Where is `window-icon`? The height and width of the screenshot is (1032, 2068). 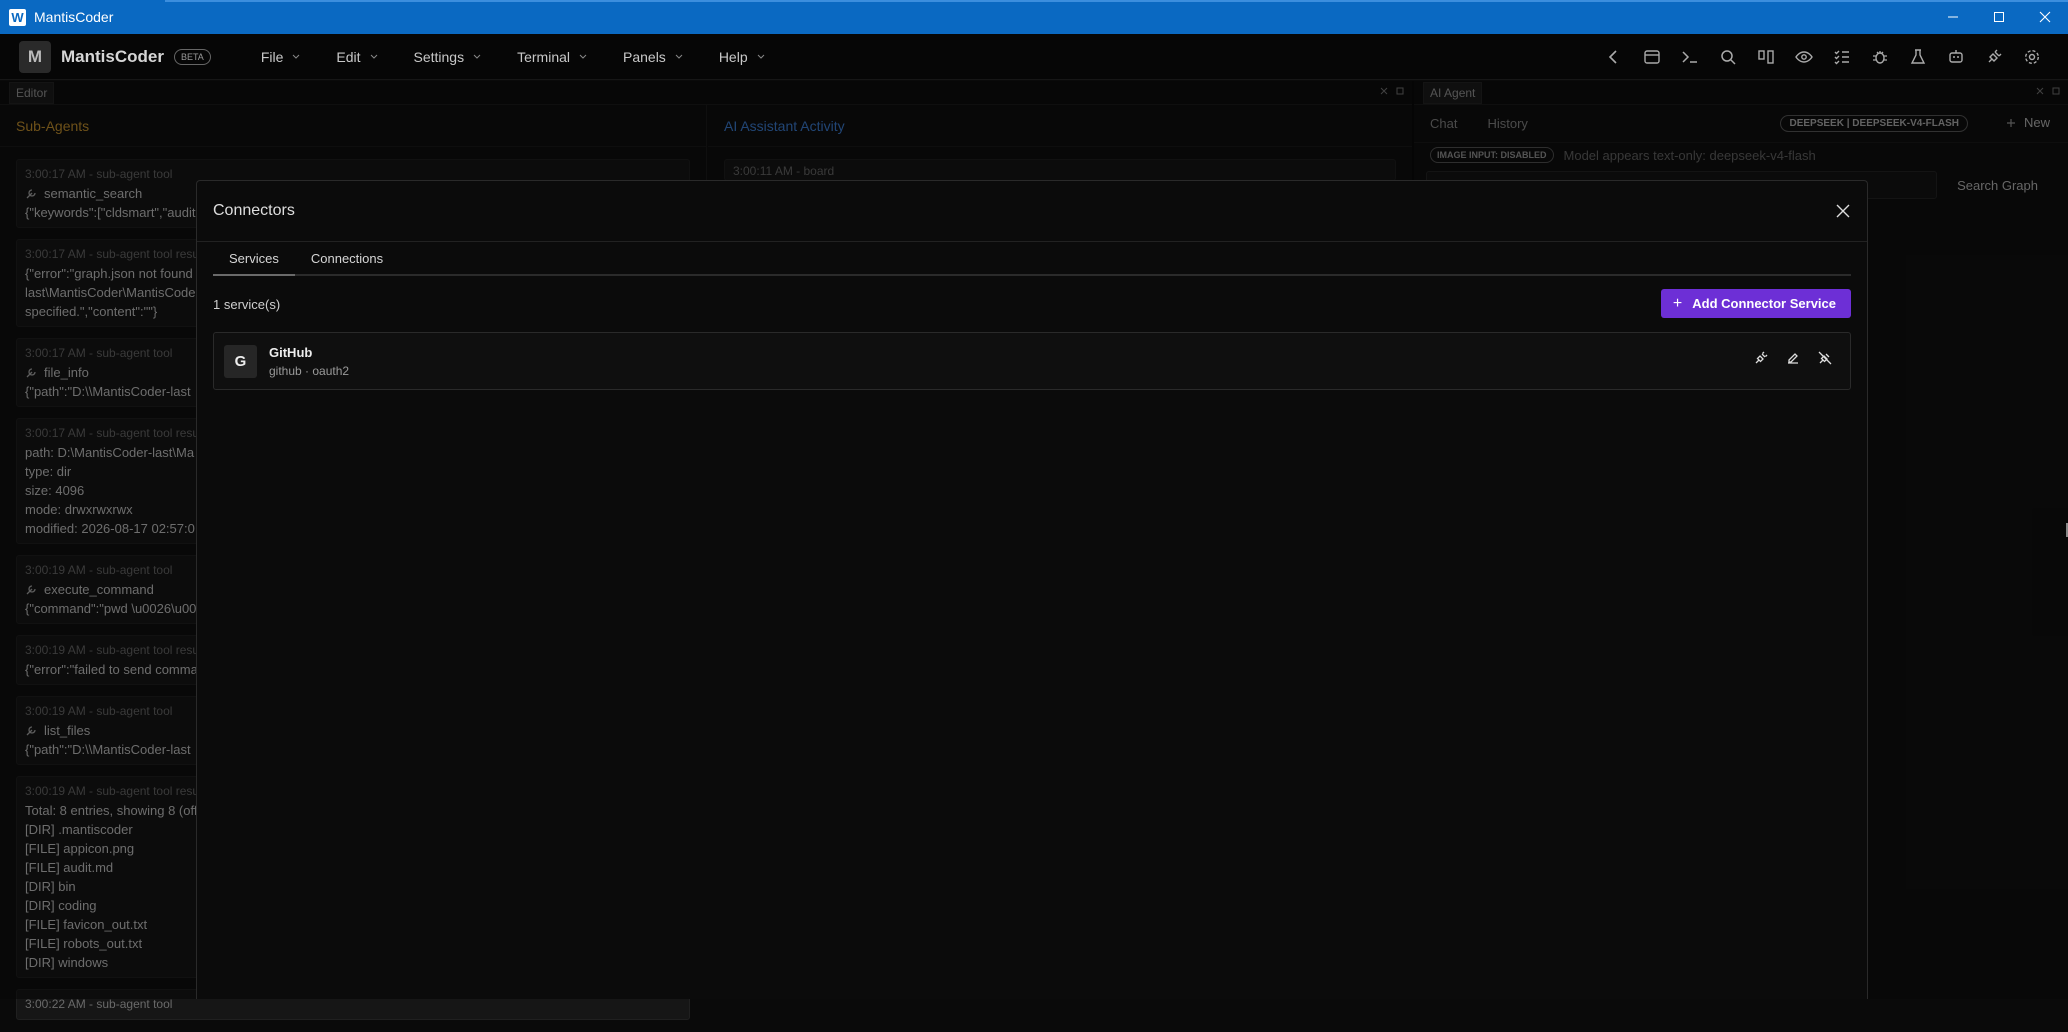 window-icon is located at coordinates (1652, 57).